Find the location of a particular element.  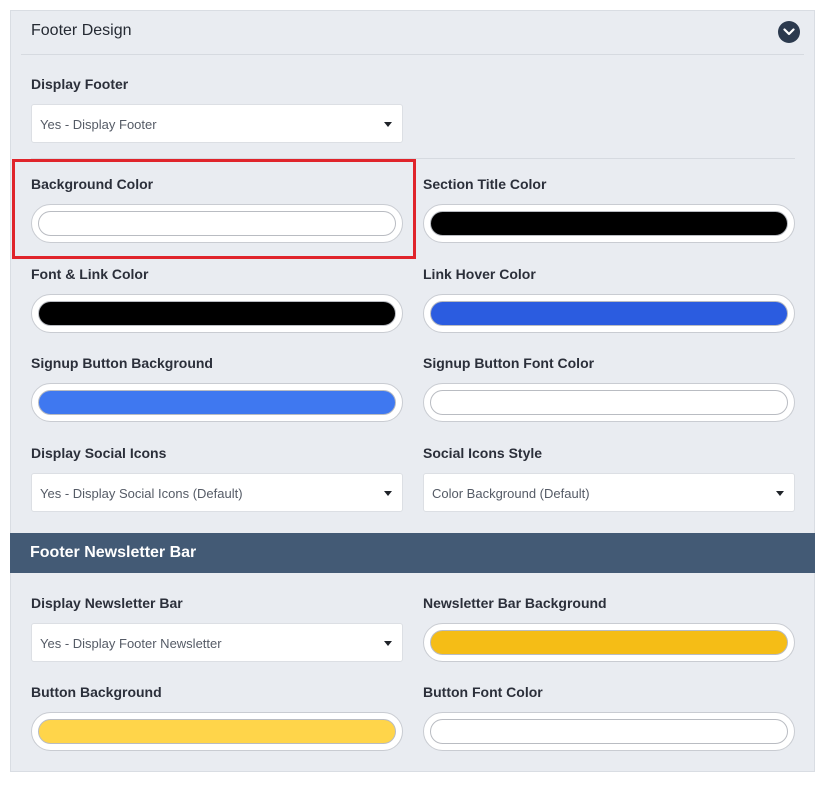

display-newsletter-bar-label: Display Newsletter Bar is located at coordinates (107, 603).